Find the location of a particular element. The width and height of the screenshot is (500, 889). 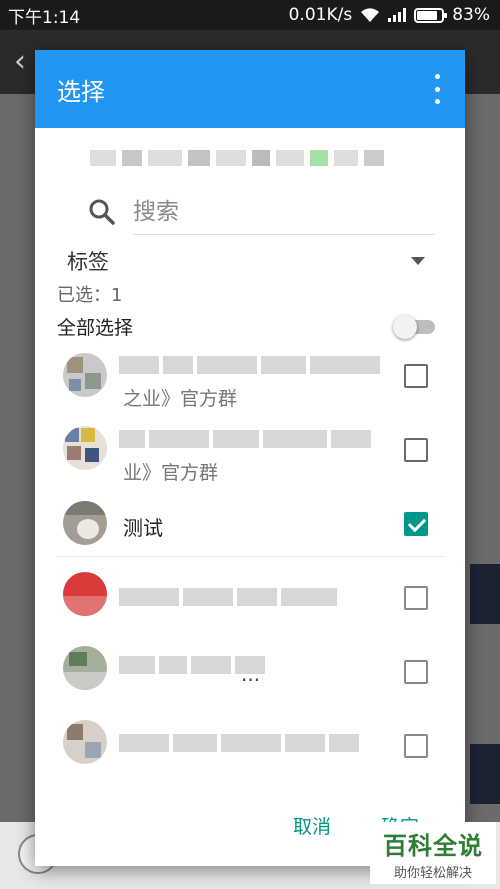

list-item: 测试 is located at coordinates (250, 533).